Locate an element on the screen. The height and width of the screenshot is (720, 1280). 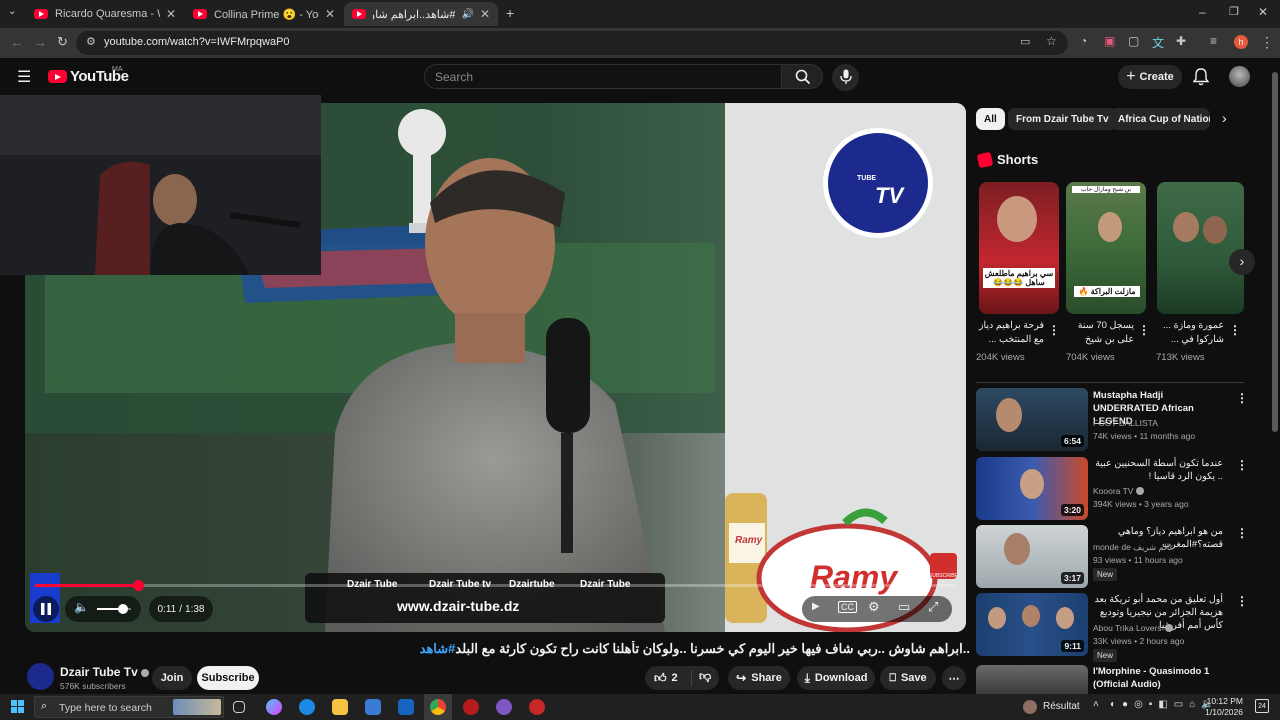
weather-icon is located at coordinates (1030, 707).